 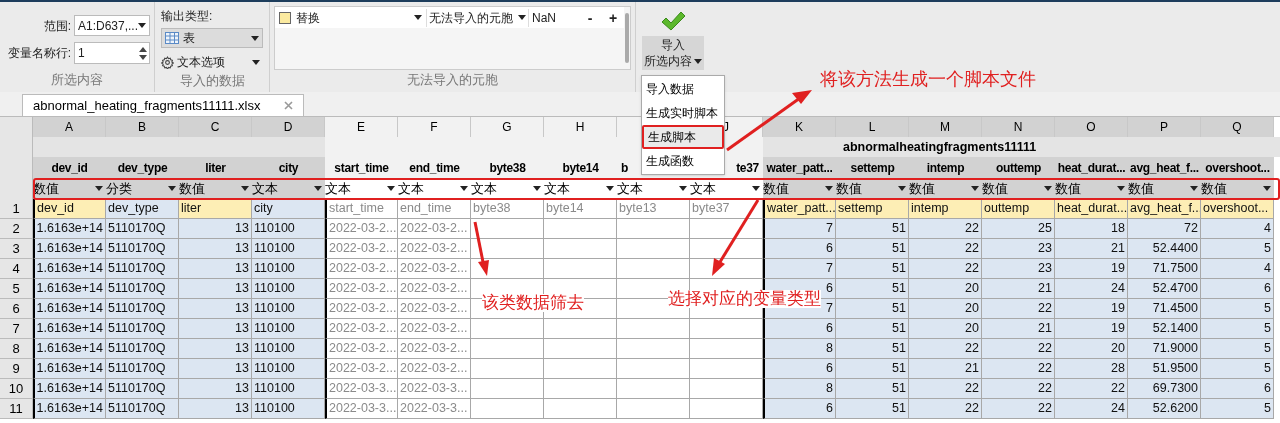 I want to click on table-cell: 71.4500, so click(x=1164, y=309).